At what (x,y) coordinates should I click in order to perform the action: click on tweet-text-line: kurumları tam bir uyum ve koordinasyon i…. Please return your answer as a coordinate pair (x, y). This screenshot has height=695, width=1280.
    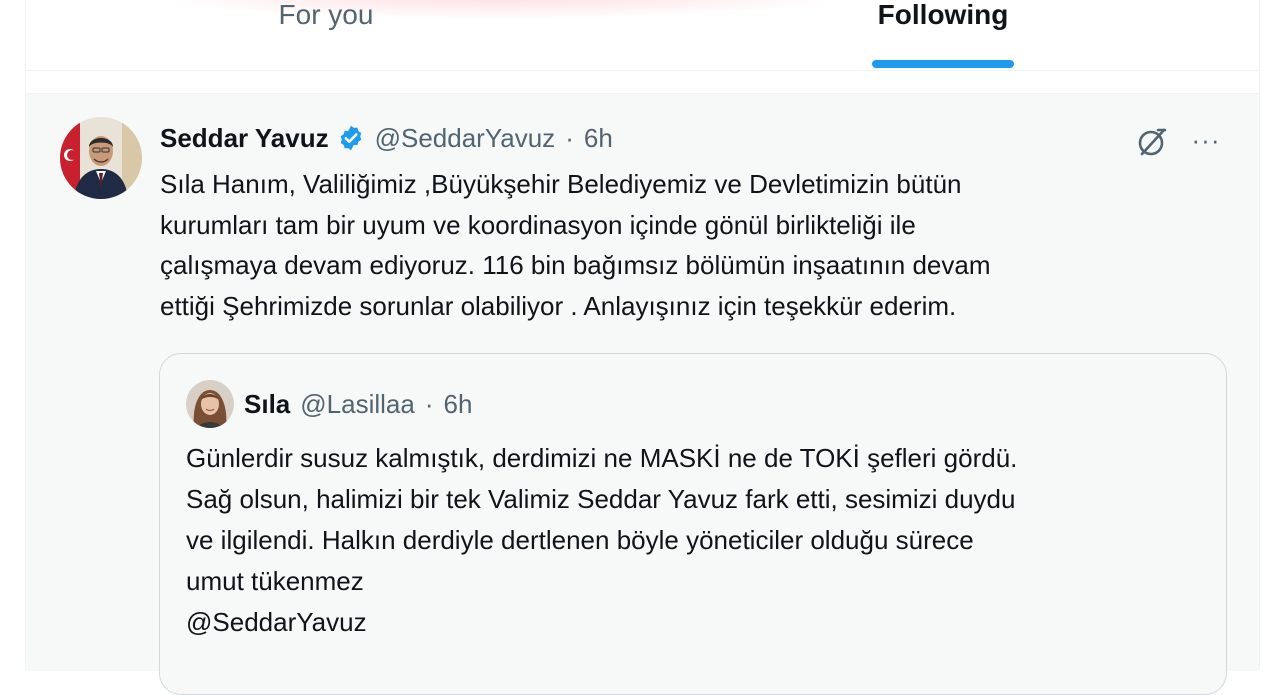
    Looking at the image, I should click on (538, 224).